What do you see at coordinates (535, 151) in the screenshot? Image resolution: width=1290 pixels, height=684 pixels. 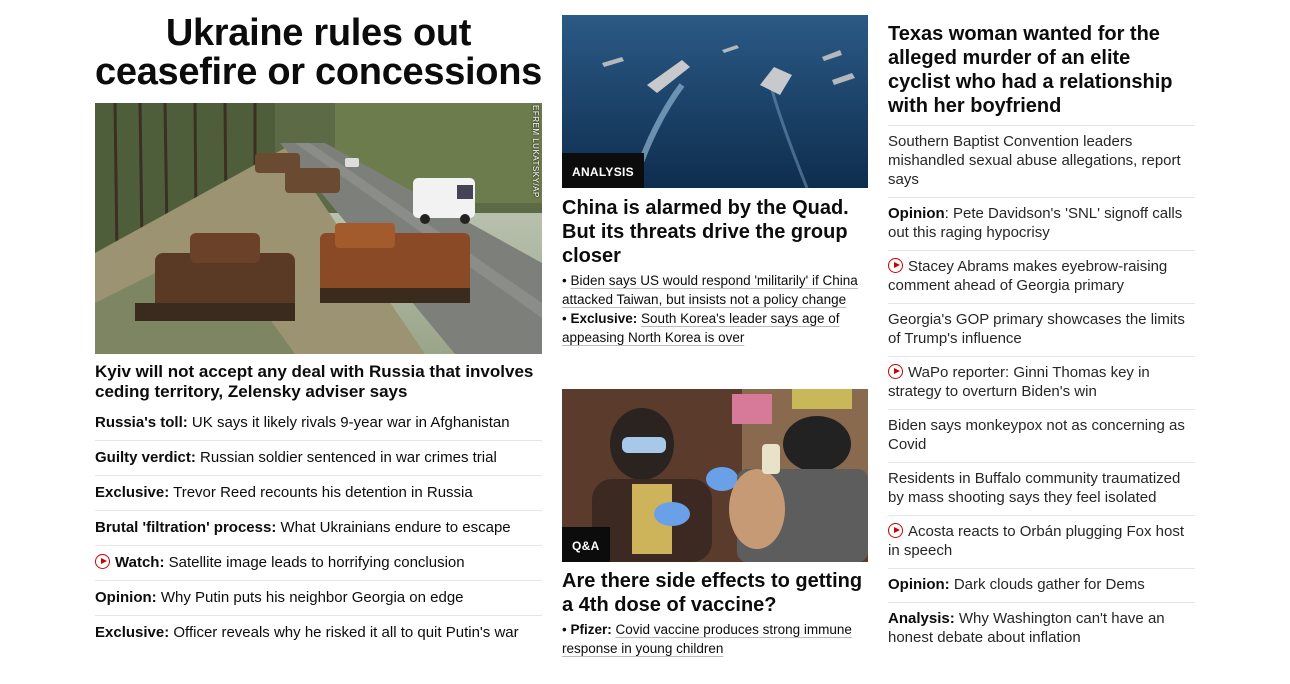 I see `photo-credit: EFREM LUKATSKY/AP` at bounding box center [535, 151].